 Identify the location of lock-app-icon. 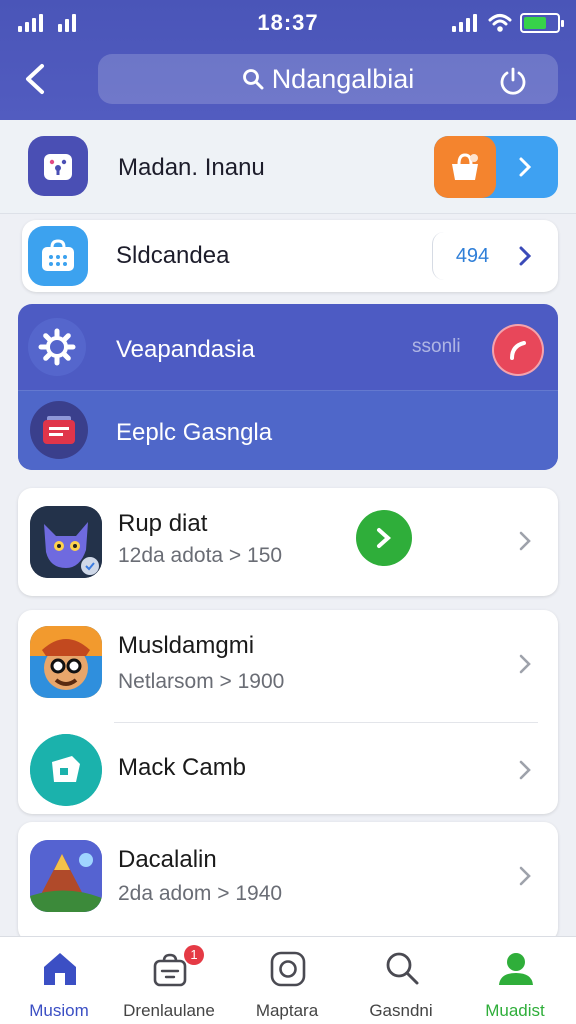
(58, 166).